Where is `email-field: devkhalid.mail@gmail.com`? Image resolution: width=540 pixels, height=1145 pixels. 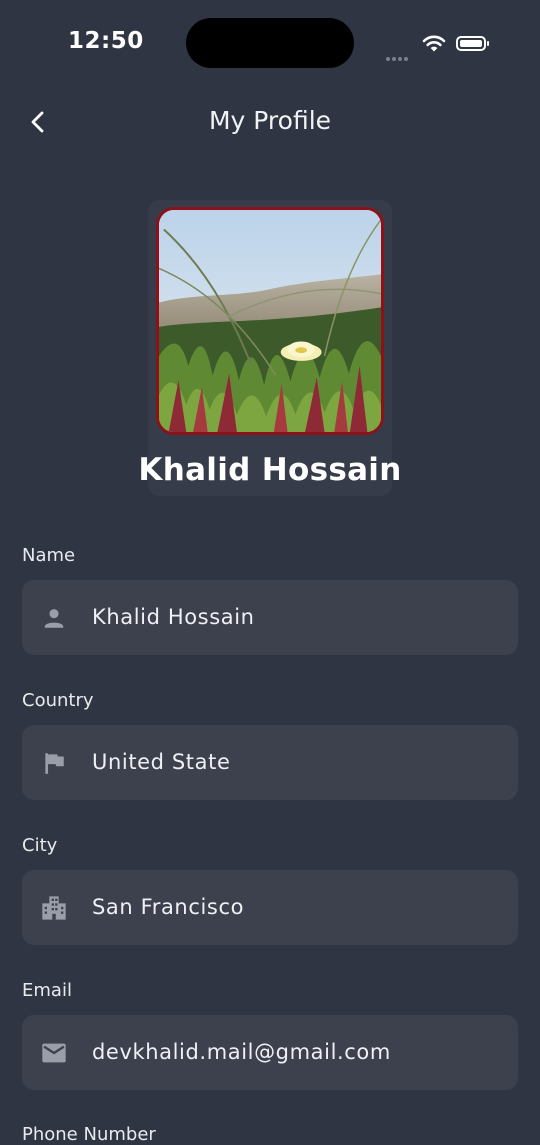
email-field: devkhalid.mail@gmail.com is located at coordinates (270, 1052).